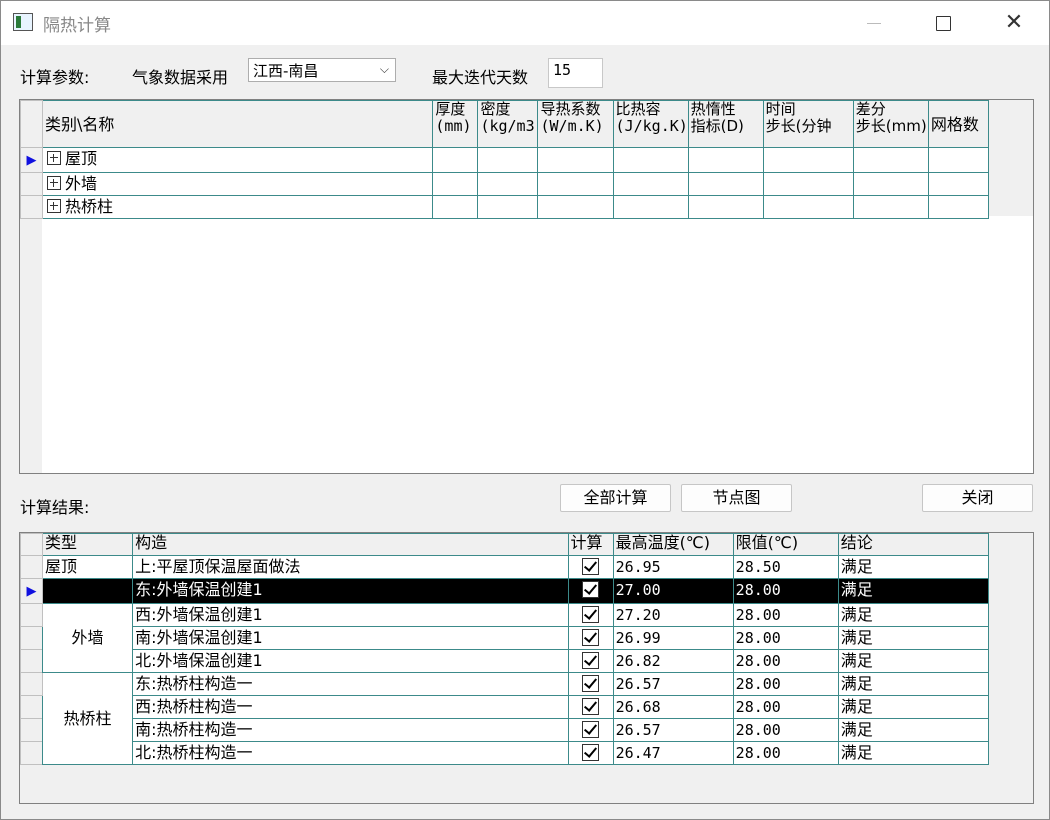  I want to click on table-row: ▶ 屋顶, so click(505, 160).